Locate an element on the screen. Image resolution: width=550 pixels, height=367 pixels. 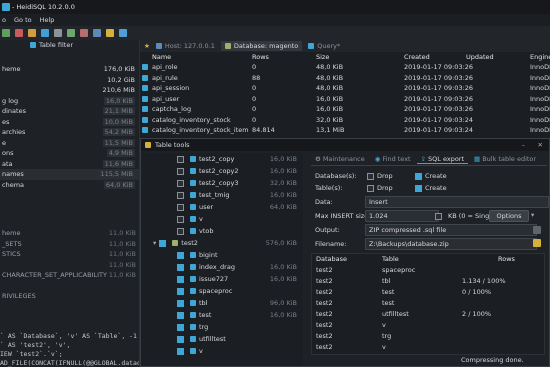
menu-item-file: o is located at coordinates (4, 20).